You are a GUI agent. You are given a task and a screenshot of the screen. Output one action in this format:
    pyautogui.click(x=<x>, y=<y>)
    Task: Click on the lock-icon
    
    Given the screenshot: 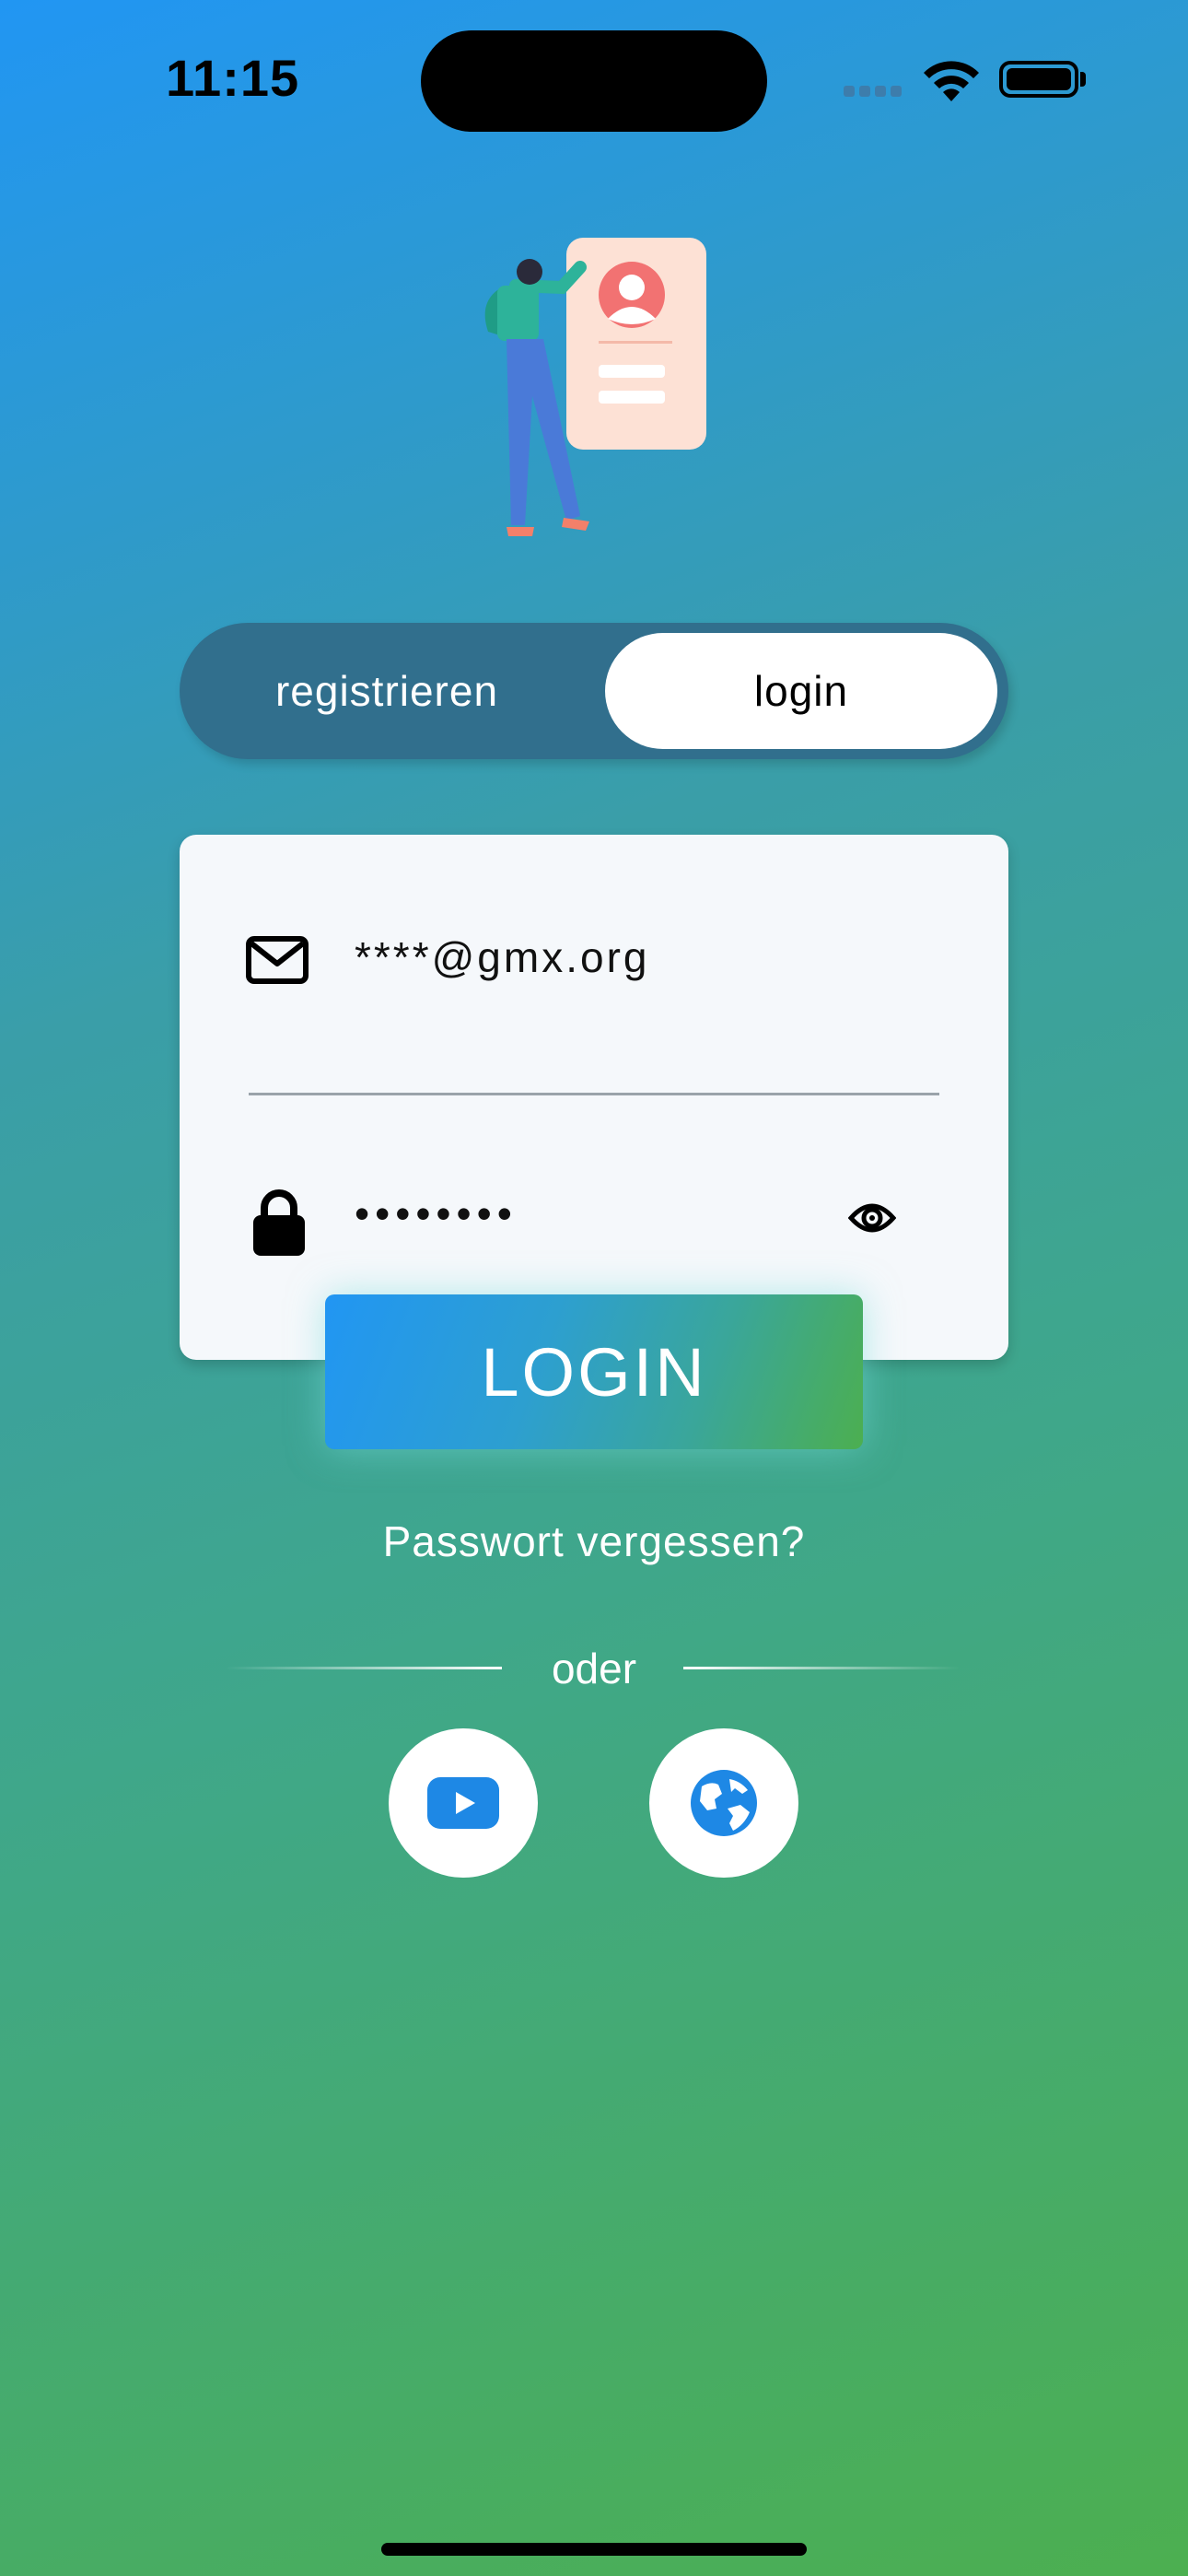 What is the action you would take?
    pyautogui.click(x=279, y=1222)
    